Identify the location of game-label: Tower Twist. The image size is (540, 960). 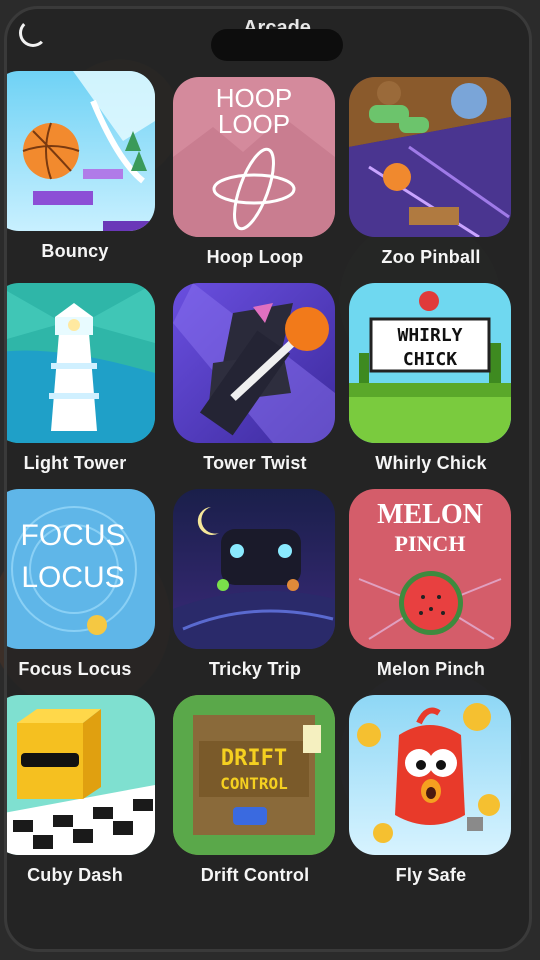
(255, 463).